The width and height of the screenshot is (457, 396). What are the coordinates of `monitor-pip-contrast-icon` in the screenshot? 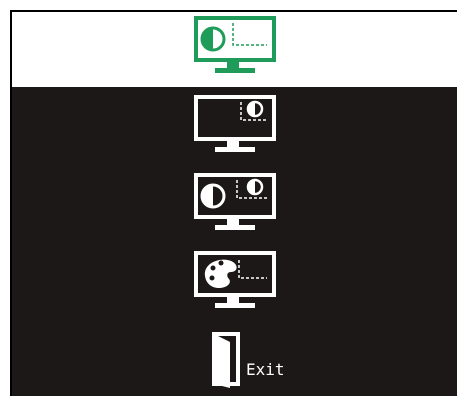 It's located at (235, 123).